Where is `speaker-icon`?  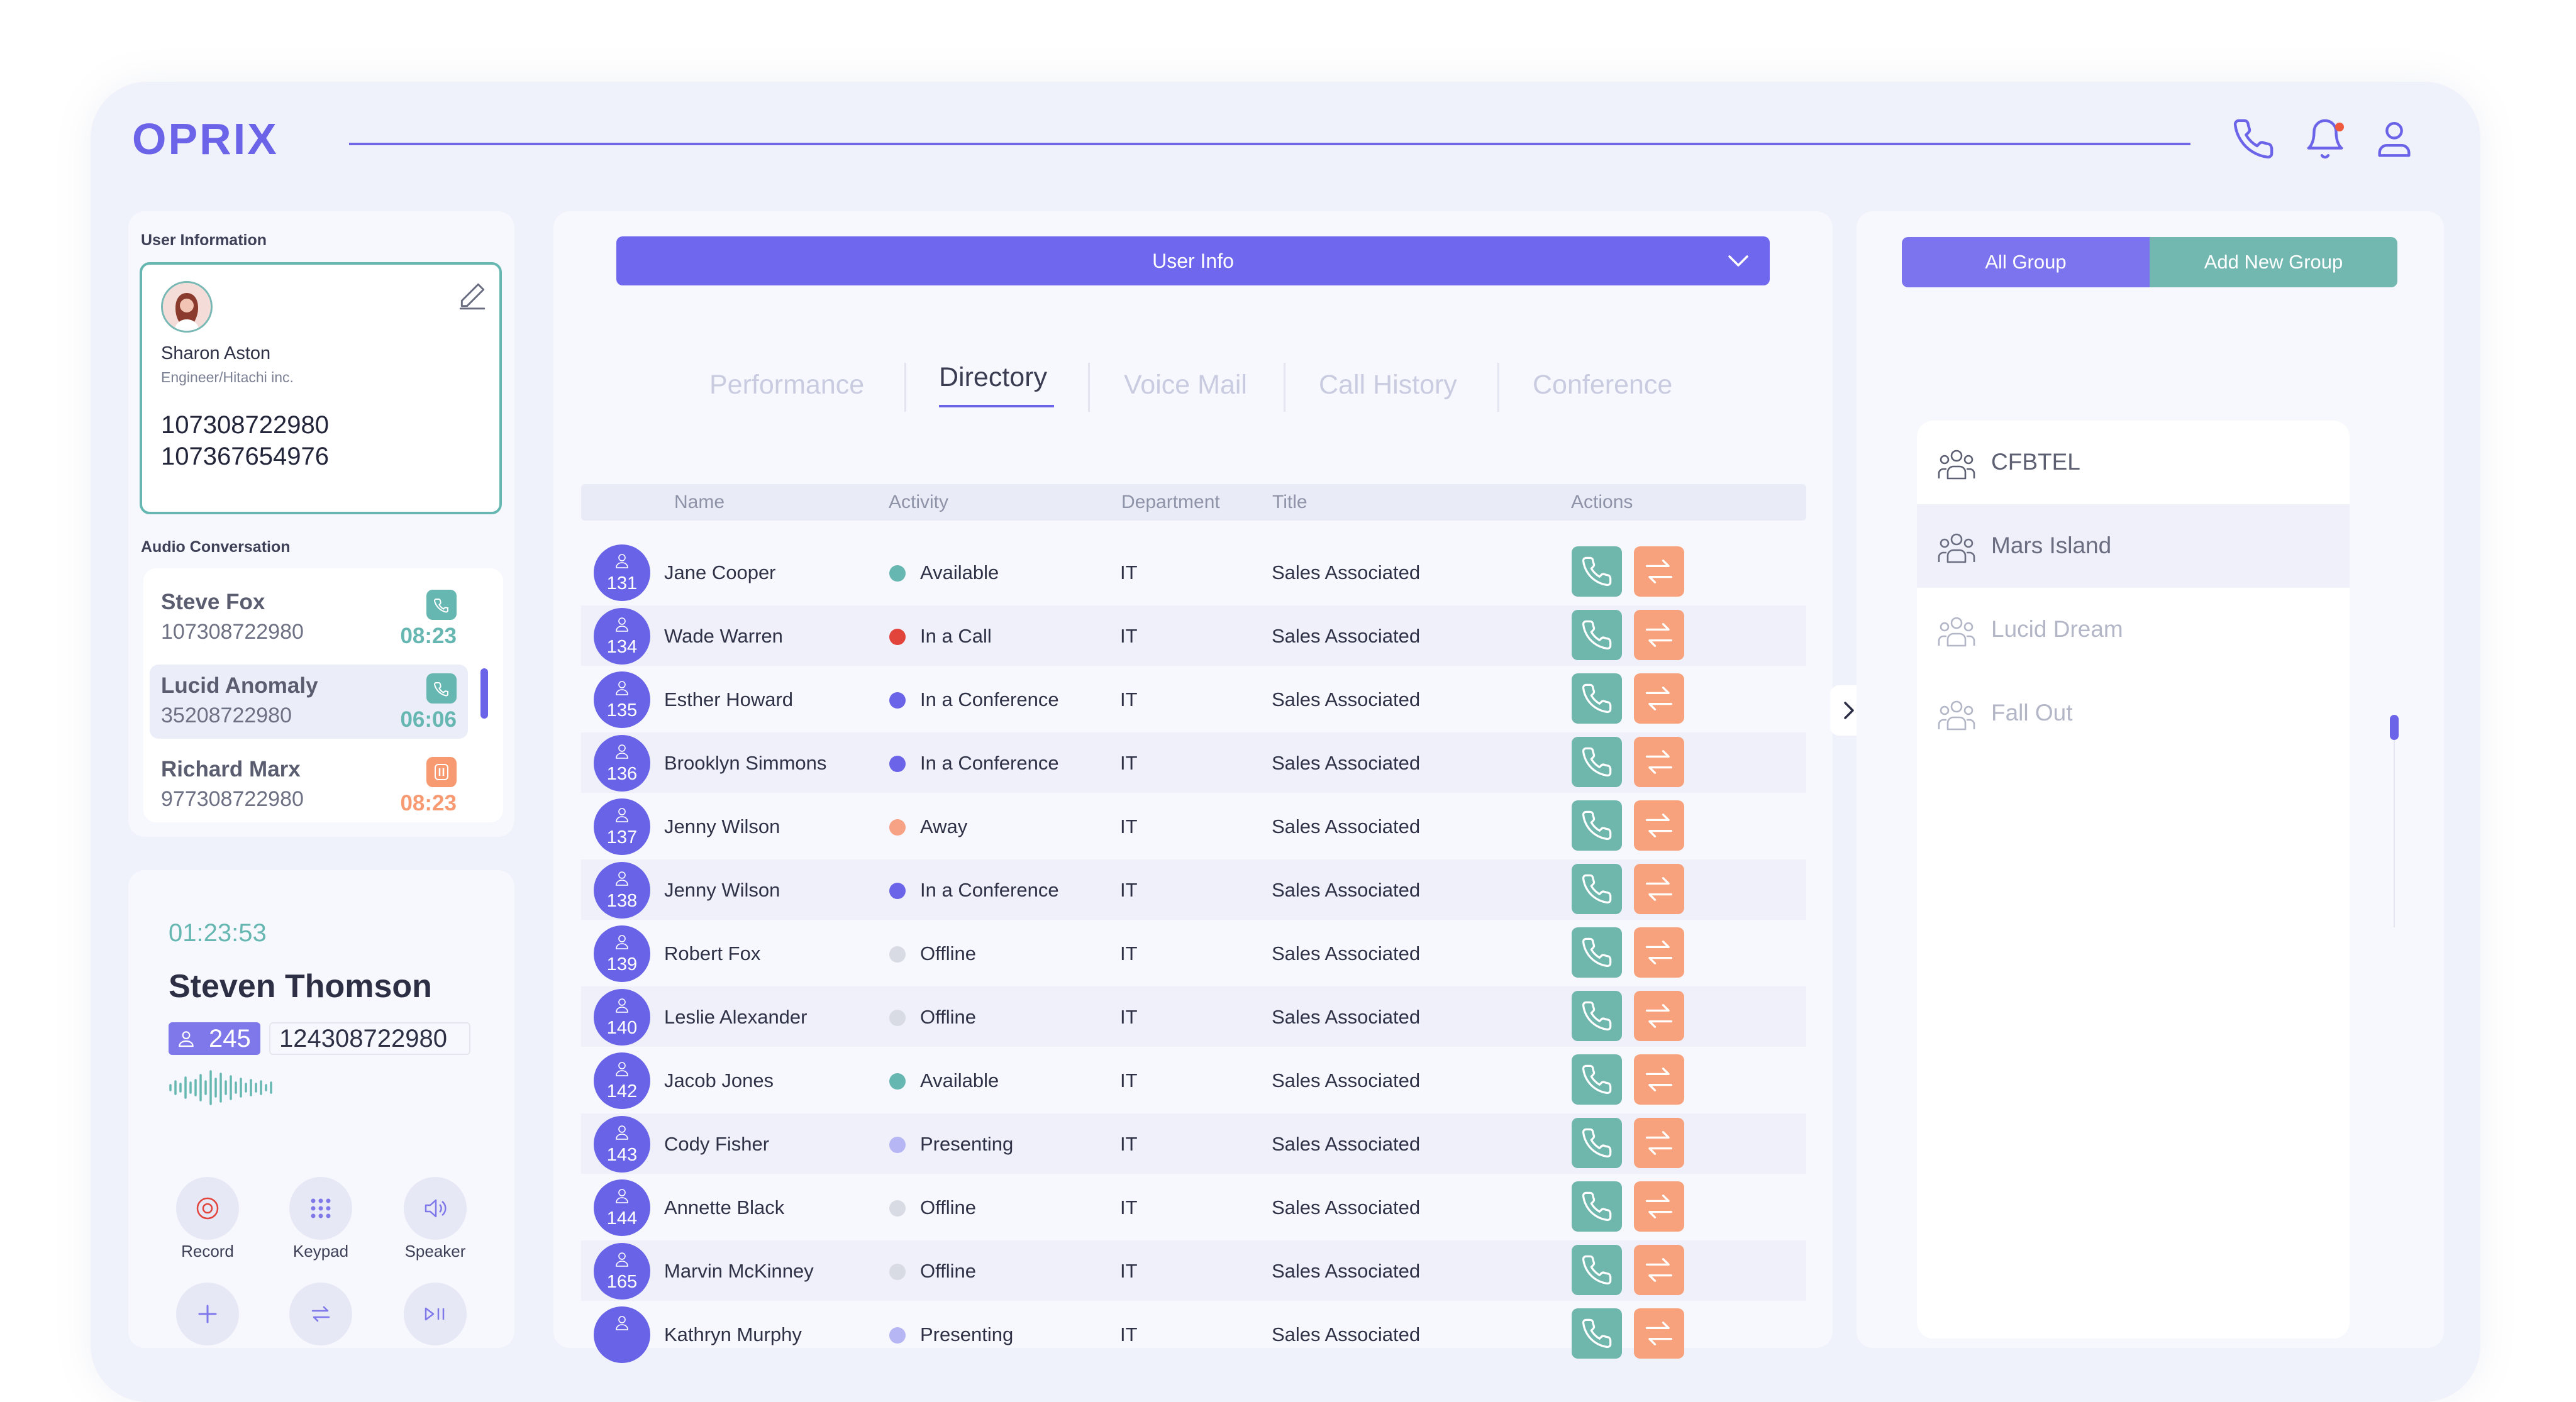
speaker-icon is located at coordinates (435, 1209).